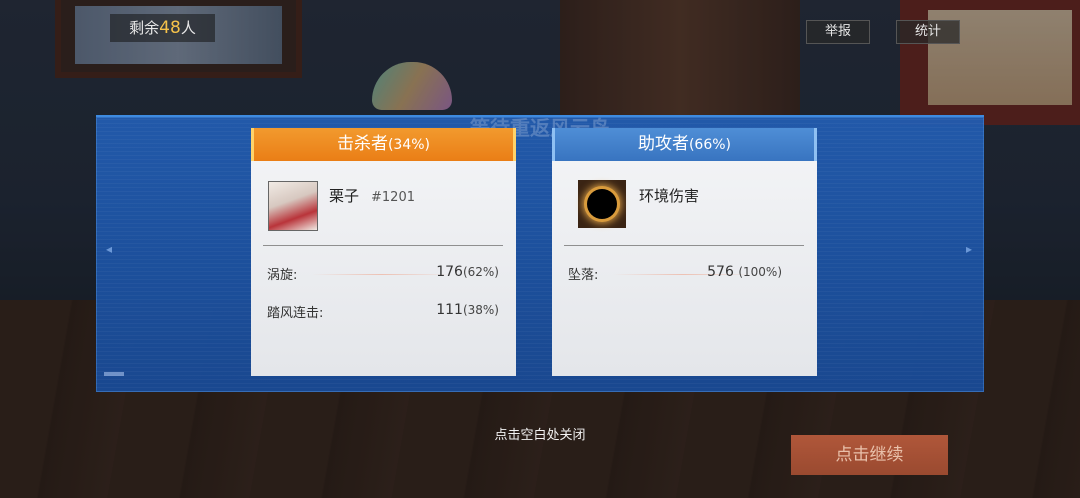 The width and height of the screenshot is (1080, 498). Describe the element at coordinates (114, 374) in the screenshot. I see `panel-corner-mark` at that location.